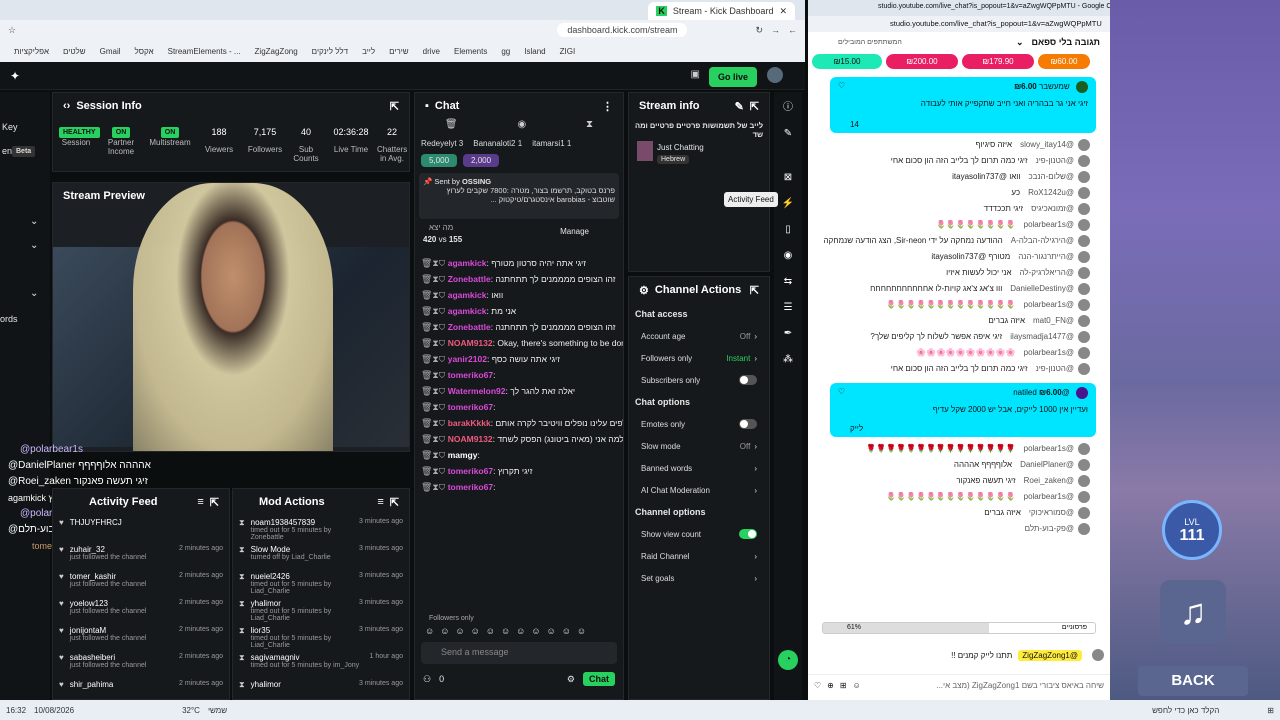  What do you see at coordinates (451, 127) in the screenshot?
I see `trash-icon: 🗑` at bounding box center [451, 127].